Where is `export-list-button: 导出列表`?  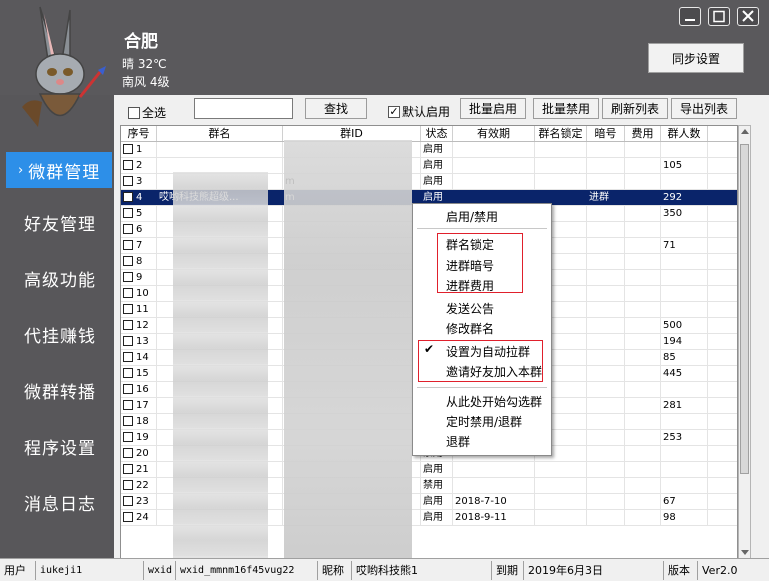 export-list-button: 导出列表 is located at coordinates (704, 108).